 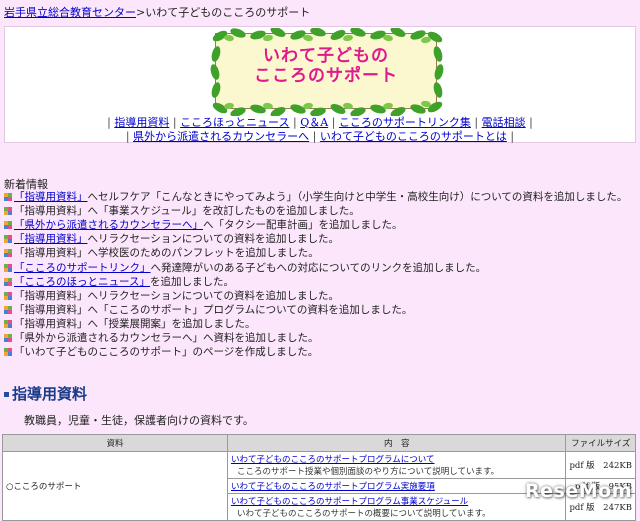 I want to click on news-item: 「指導用資料」へ「事業スケジュール」を改訂したものを追加しました。, so click(x=315, y=211).